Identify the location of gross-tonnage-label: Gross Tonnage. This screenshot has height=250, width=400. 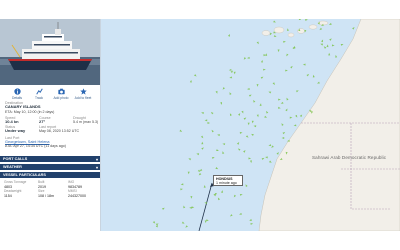
(15, 182).